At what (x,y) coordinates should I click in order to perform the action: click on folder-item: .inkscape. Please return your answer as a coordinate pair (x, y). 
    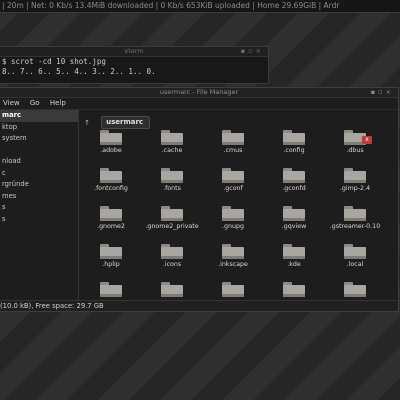
    Looking at the image, I should click on (233, 259).